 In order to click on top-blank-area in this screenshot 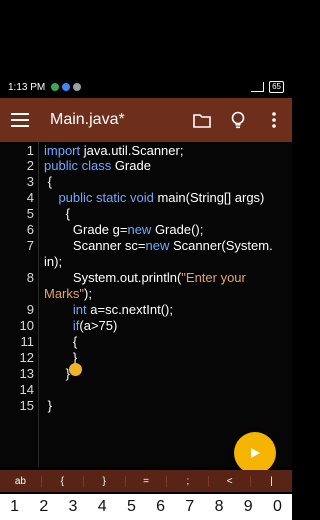, I will do `click(146, 38)`.